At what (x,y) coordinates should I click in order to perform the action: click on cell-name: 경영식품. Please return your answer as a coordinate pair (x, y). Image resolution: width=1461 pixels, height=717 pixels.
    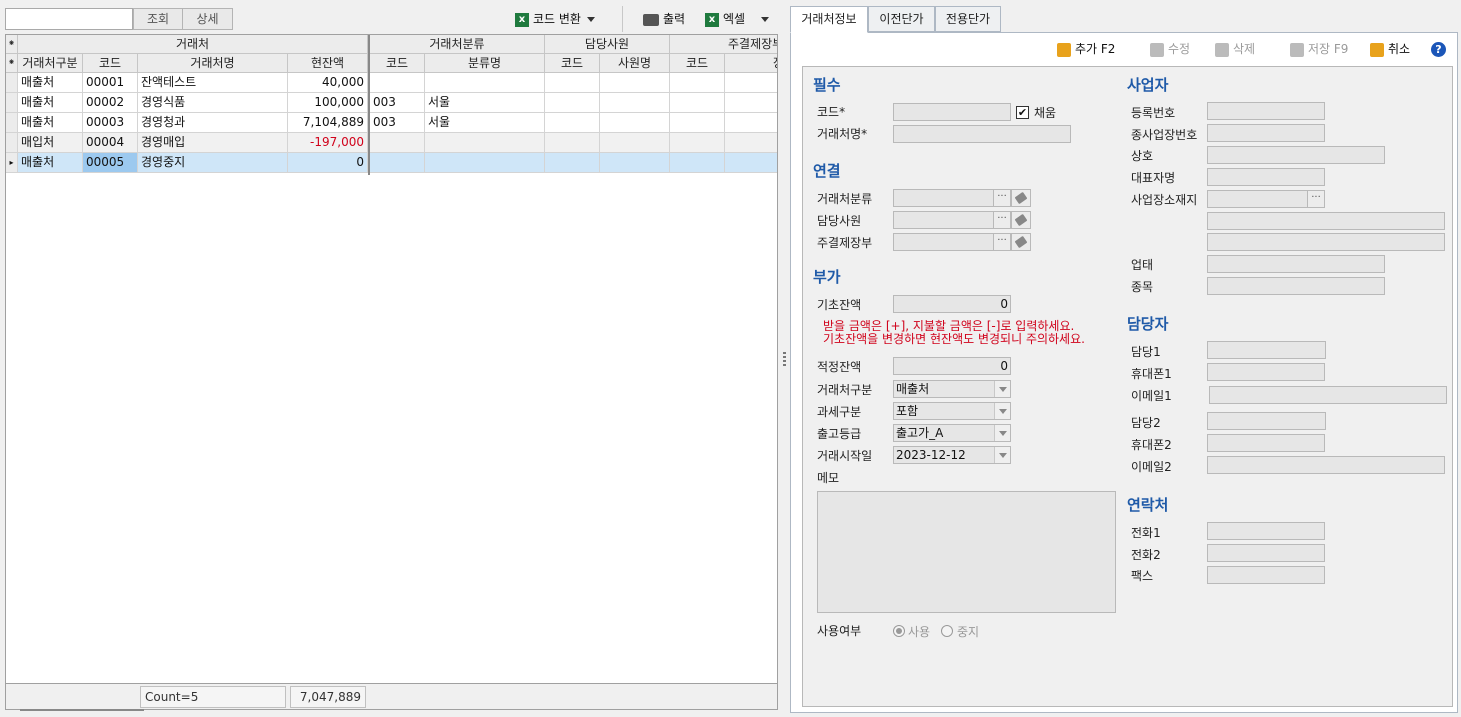
    Looking at the image, I should click on (213, 103).